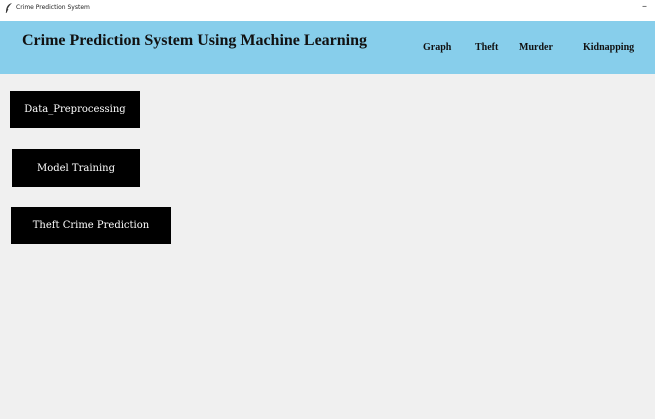 The height and width of the screenshot is (419, 655). What do you see at coordinates (608, 47) in the screenshot?
I see `nav-kidnapping: Kidnapping` at bounding box center [608, 47].